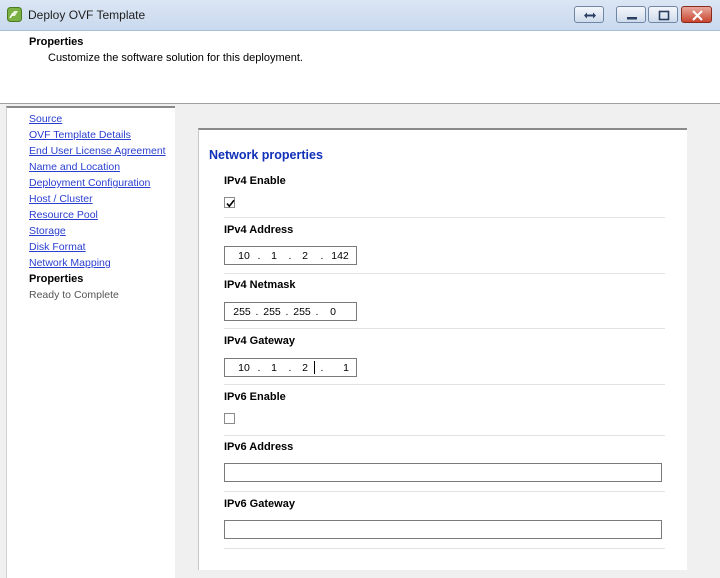  Describe the element at coordinates (97, 151) in the screenshot. I see `sidebar-item-end-user-license-agreement: End User License Agreement` at that location.